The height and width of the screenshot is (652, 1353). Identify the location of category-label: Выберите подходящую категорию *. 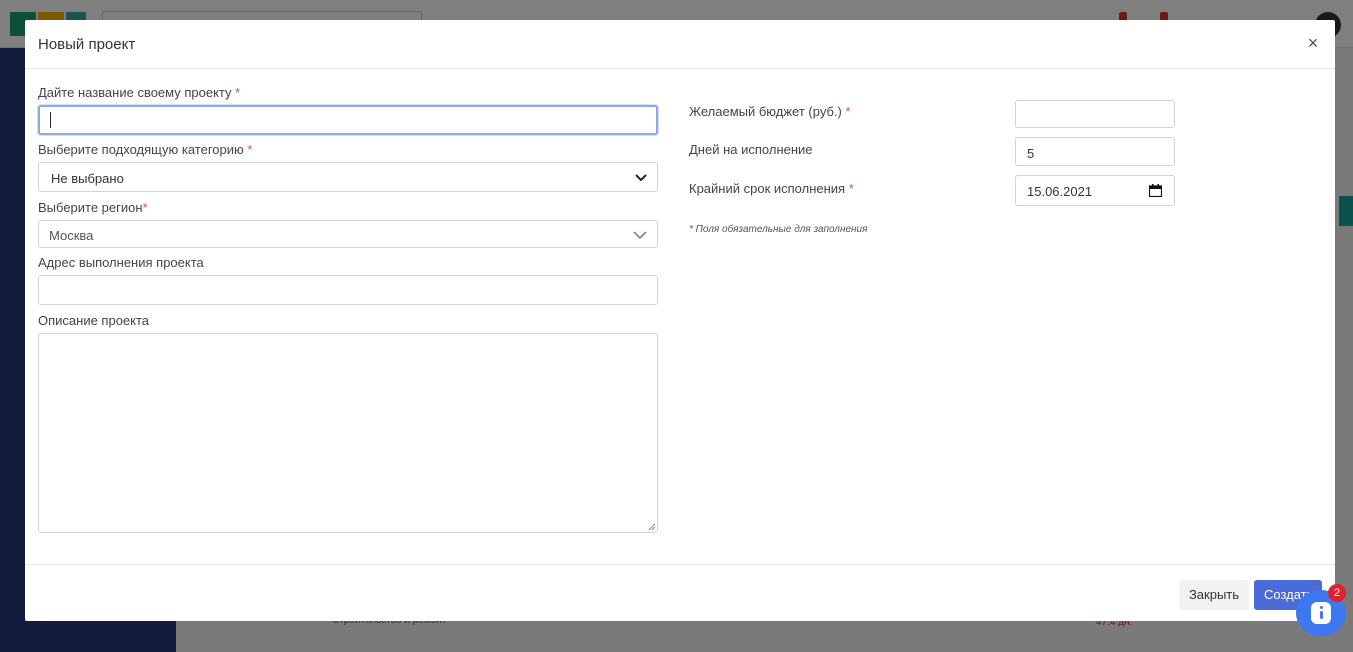
(145, 149).